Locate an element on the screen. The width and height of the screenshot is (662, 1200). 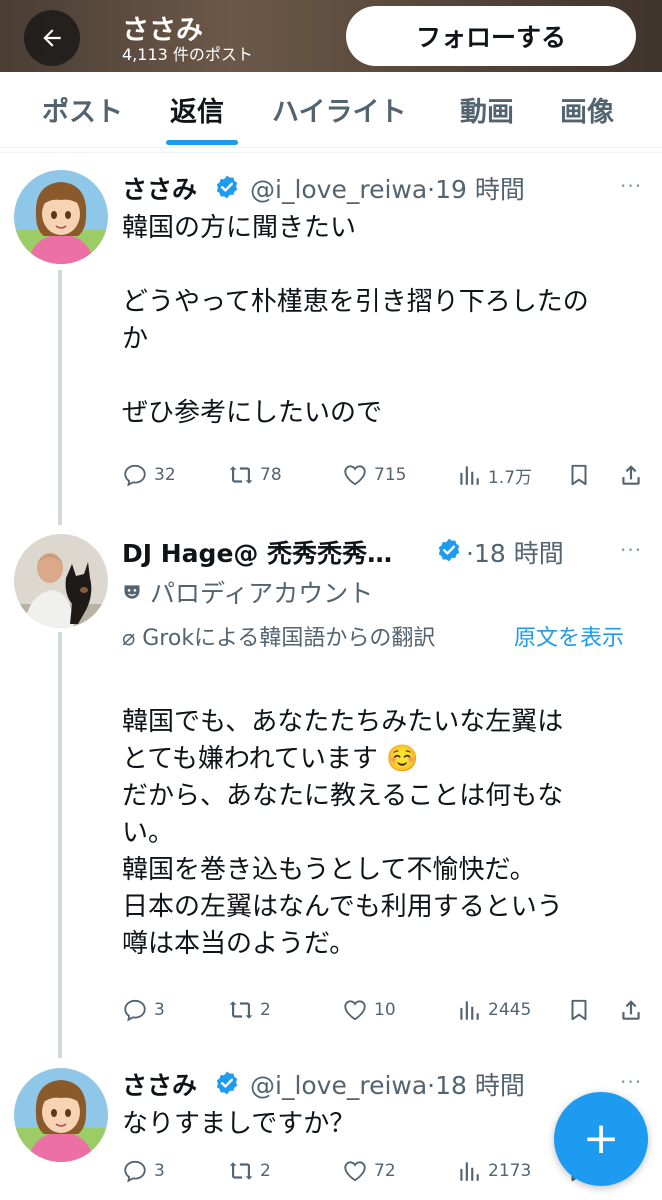
tweet-actions: 3 2 10 2445 is located at coordinates (384, 1014).